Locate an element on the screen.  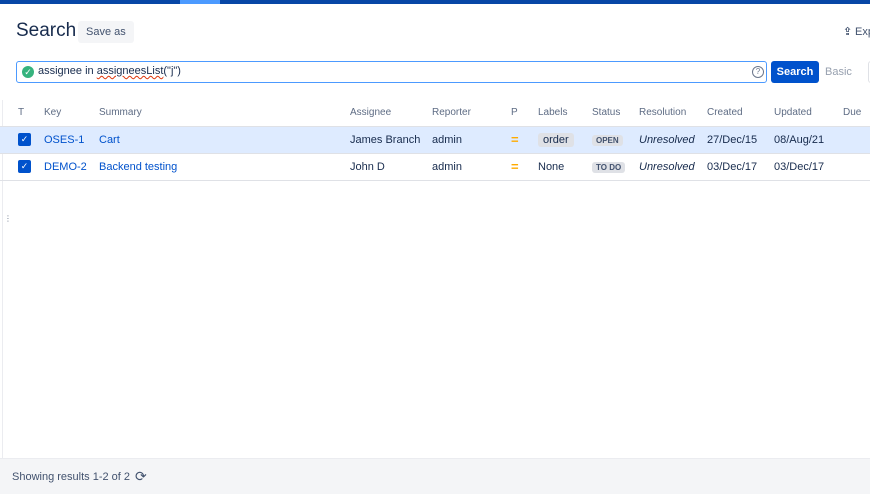
column-header-labels: Labels is located at coordinates (565, 113).